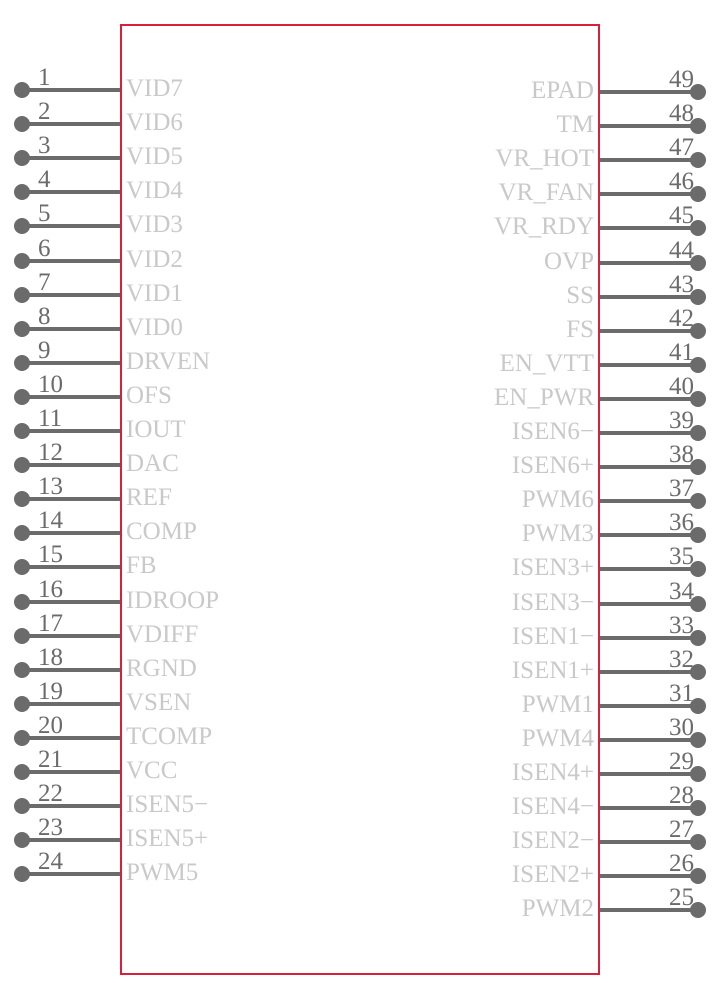  Describe the element at coordinates (681, 318) in the screenshot. I see `pin-number: 42` at that location.